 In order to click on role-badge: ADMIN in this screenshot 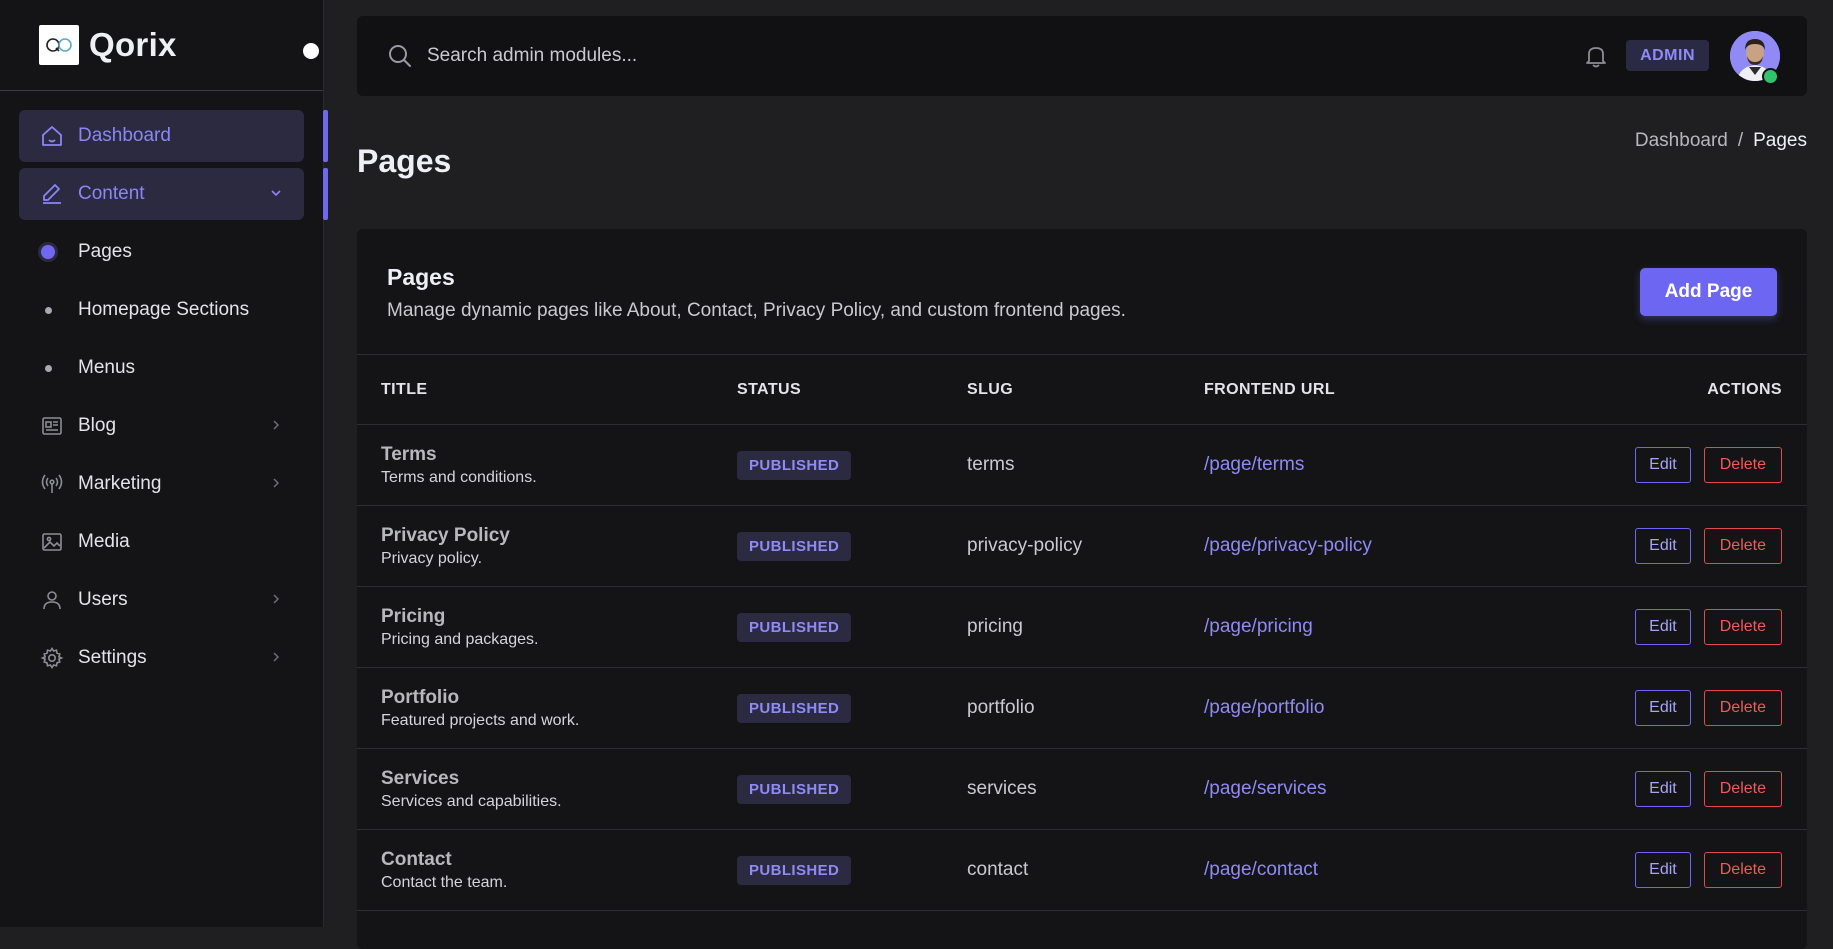, I will do `click(1667, 55)`.